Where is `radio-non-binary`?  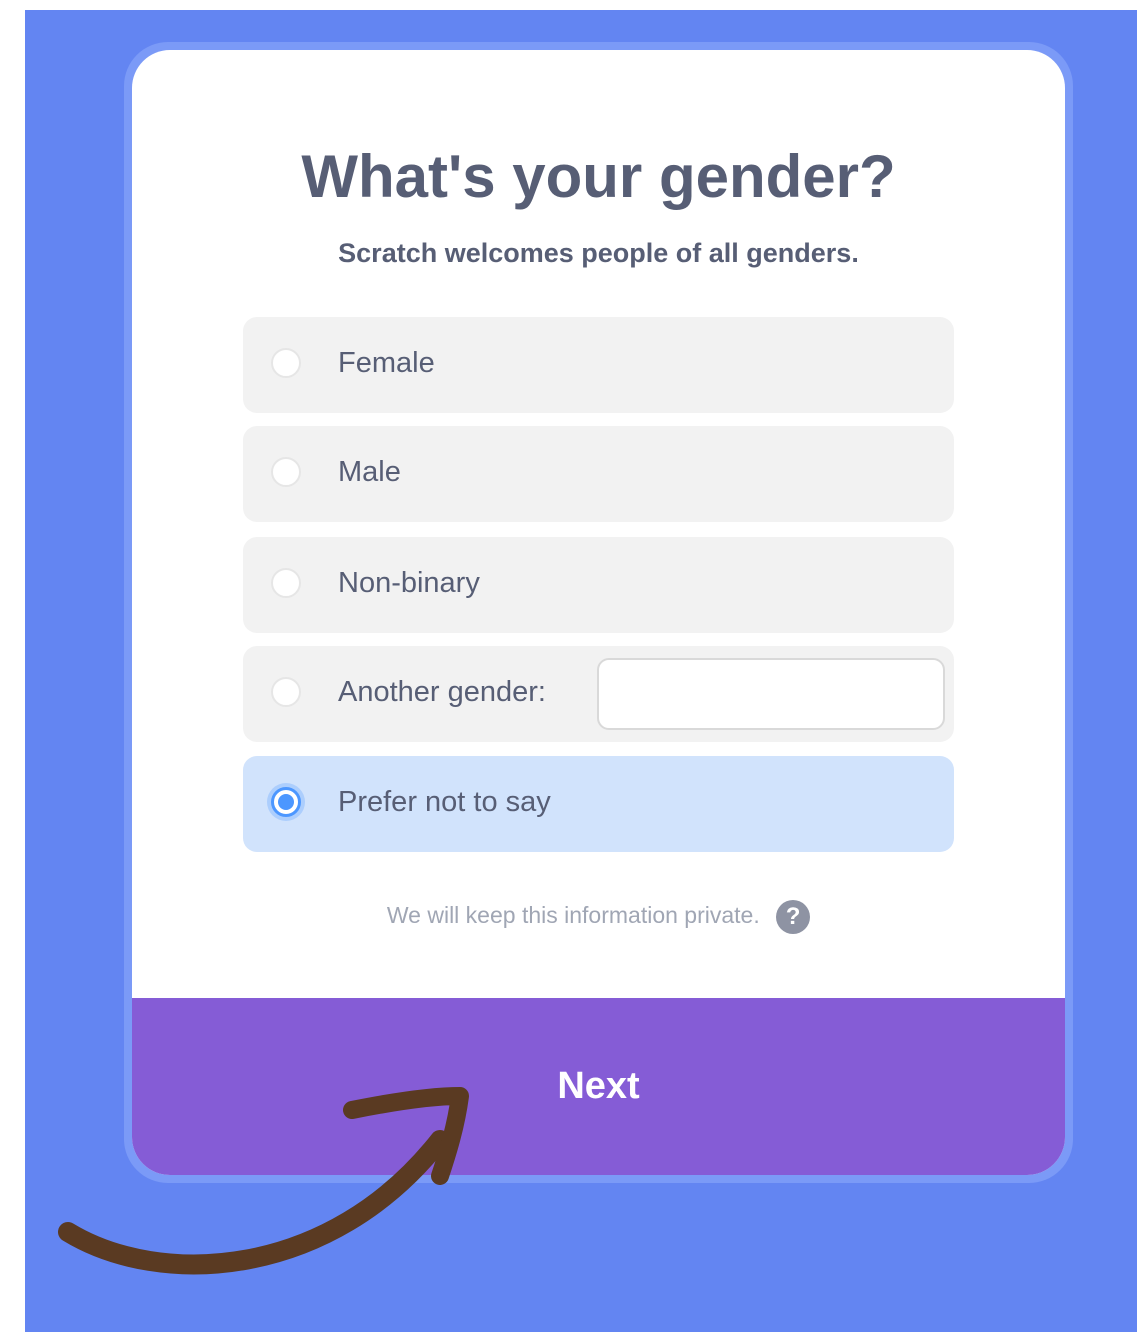 radio-non-binary is located at coordinates (286, 583).